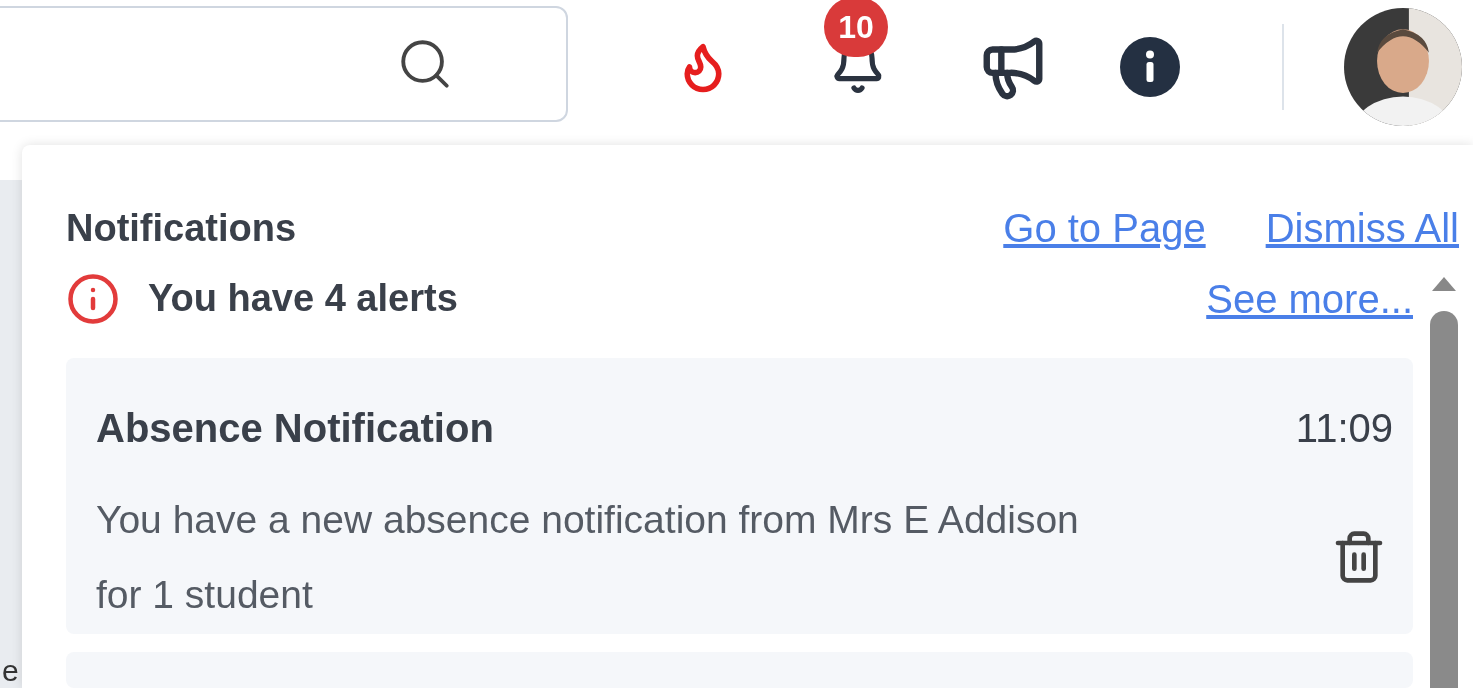 The height and width of the screenshot is (688, 1473). Describe the element at coordinates (1150, 66) in the screenshot. I see `info-icon` at that location.